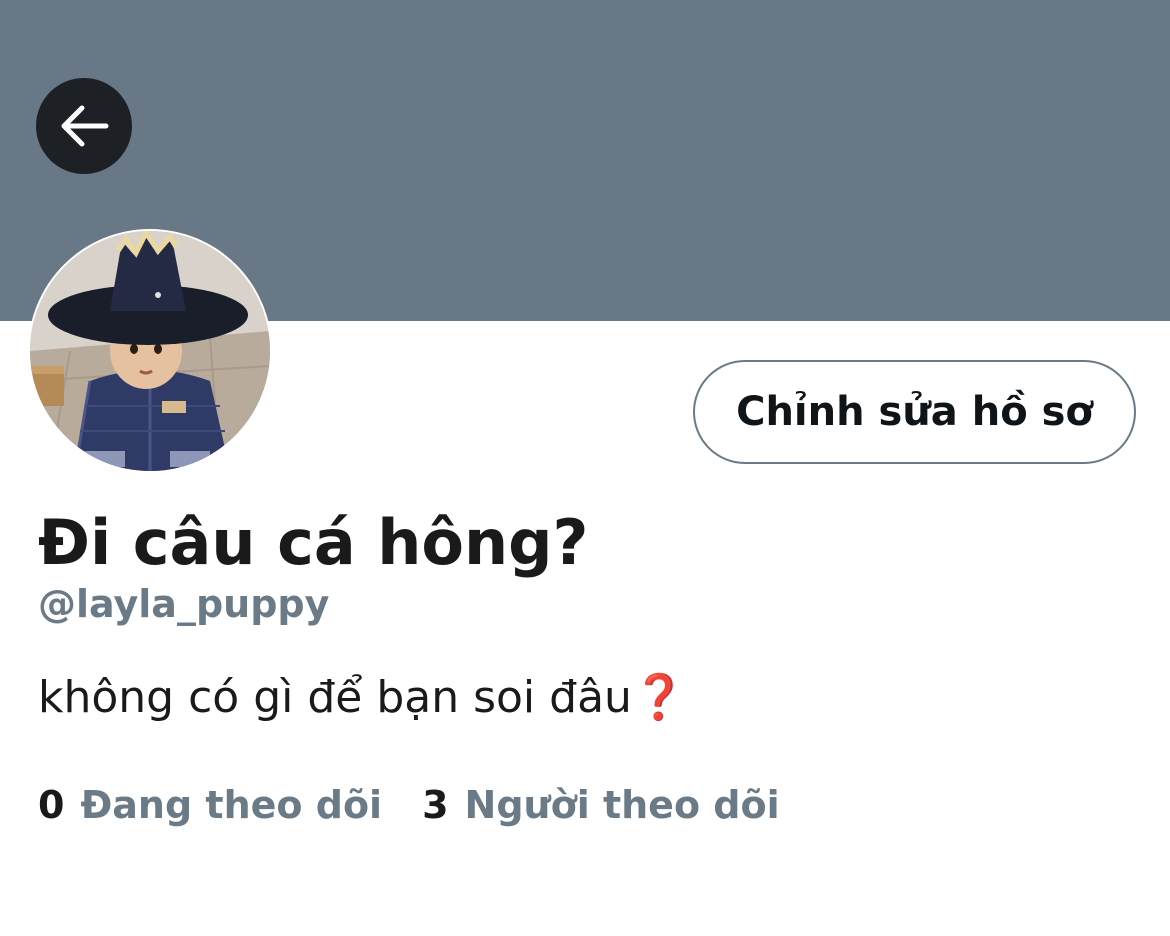 The height and width of the screenshot is (936, 1170). I want to click on bio: không có gì để bạn soi đâu❓, so click(362, 698).